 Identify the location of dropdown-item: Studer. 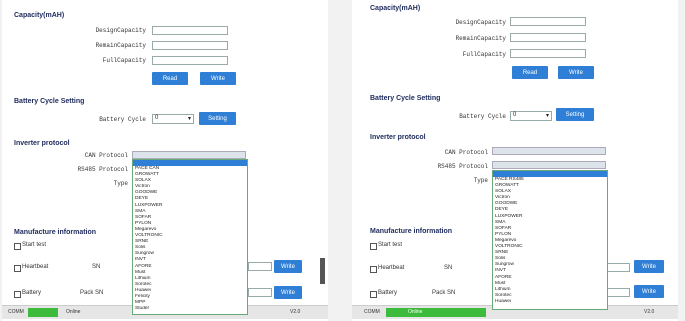
(190, 309).